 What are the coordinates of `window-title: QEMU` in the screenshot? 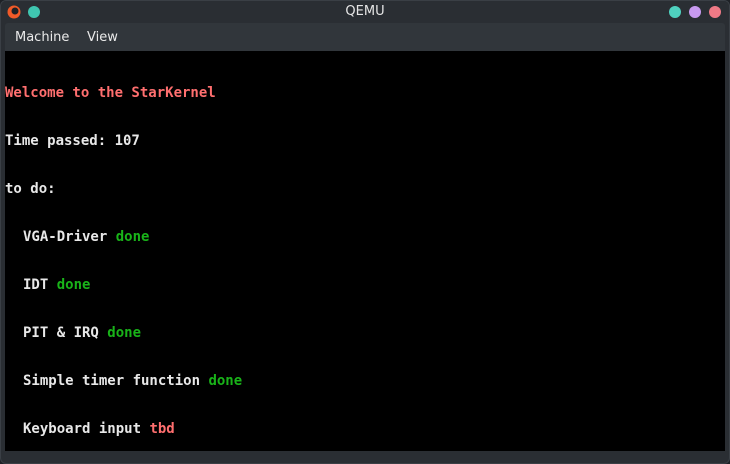 It's located at (365, 11).